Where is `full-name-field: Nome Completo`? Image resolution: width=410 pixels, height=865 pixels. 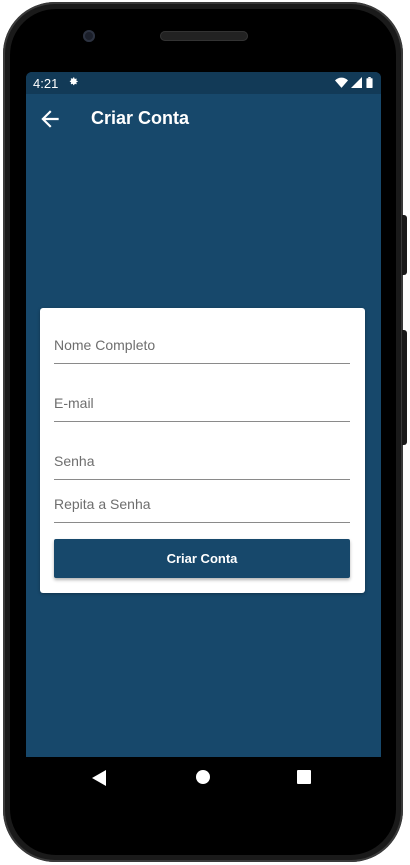
full-name-field: Nome Completo is located at coordinates (202, 346).